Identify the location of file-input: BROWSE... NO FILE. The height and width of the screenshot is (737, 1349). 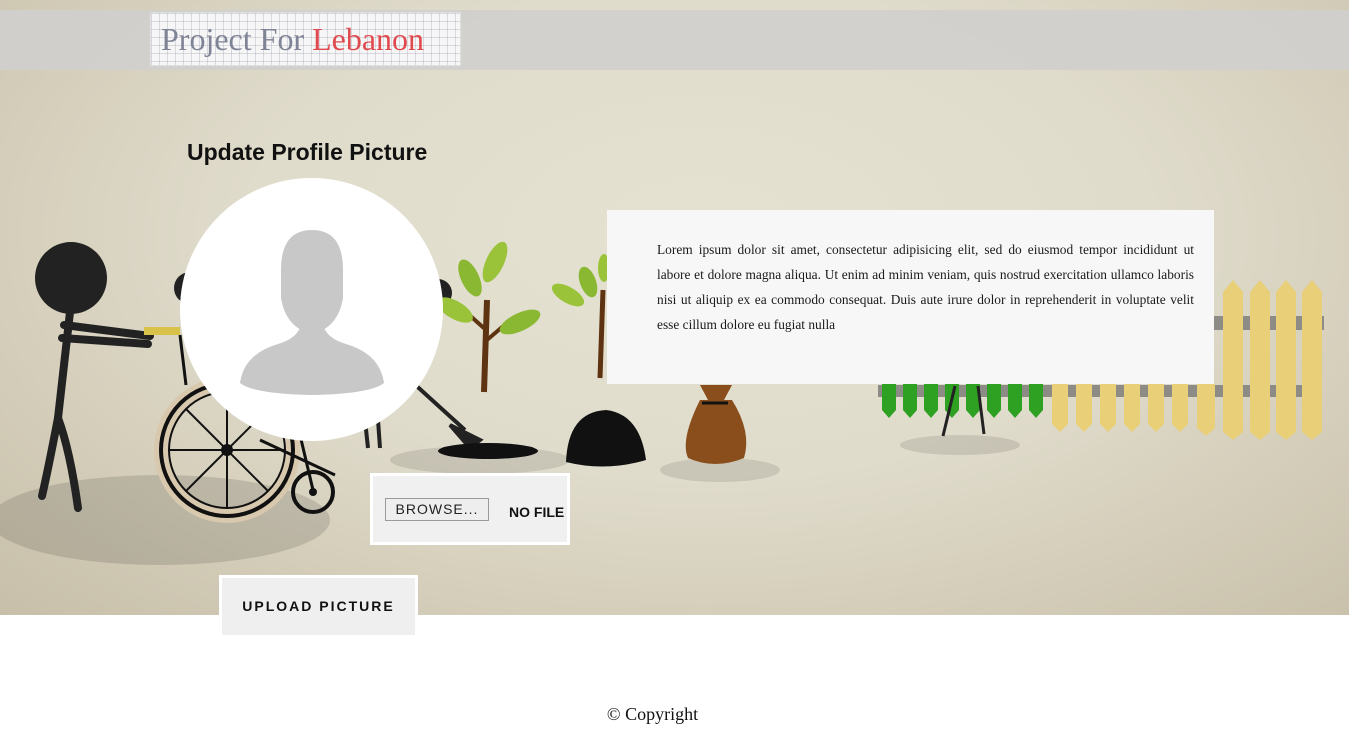
(470, 509).